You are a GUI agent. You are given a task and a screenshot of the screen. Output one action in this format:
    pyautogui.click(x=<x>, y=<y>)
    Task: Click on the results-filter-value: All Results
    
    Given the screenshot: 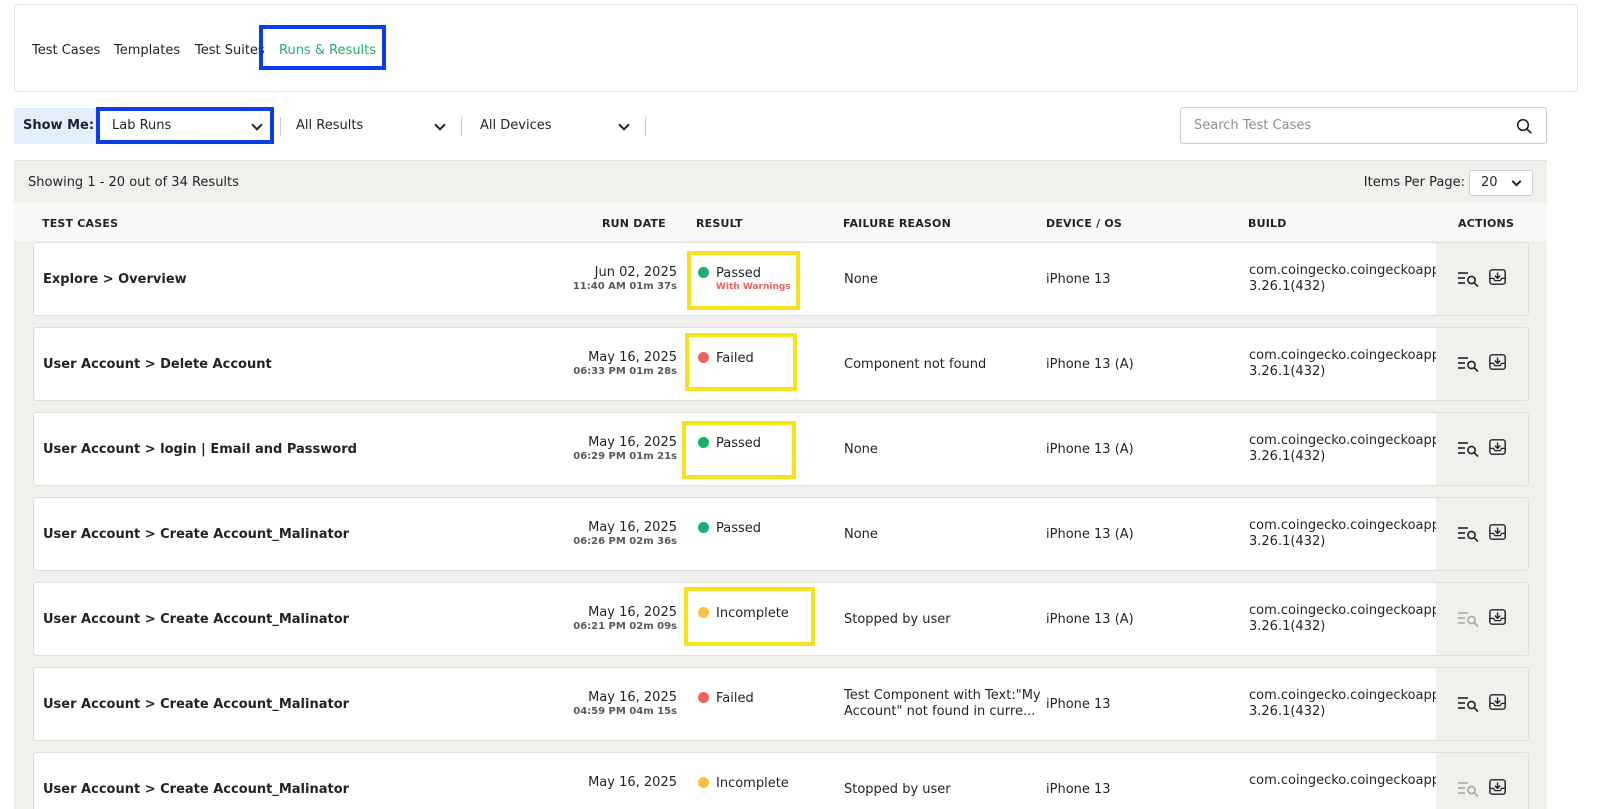 What is the action you would take?
    pyautogui.click(x=330, y=125)
    